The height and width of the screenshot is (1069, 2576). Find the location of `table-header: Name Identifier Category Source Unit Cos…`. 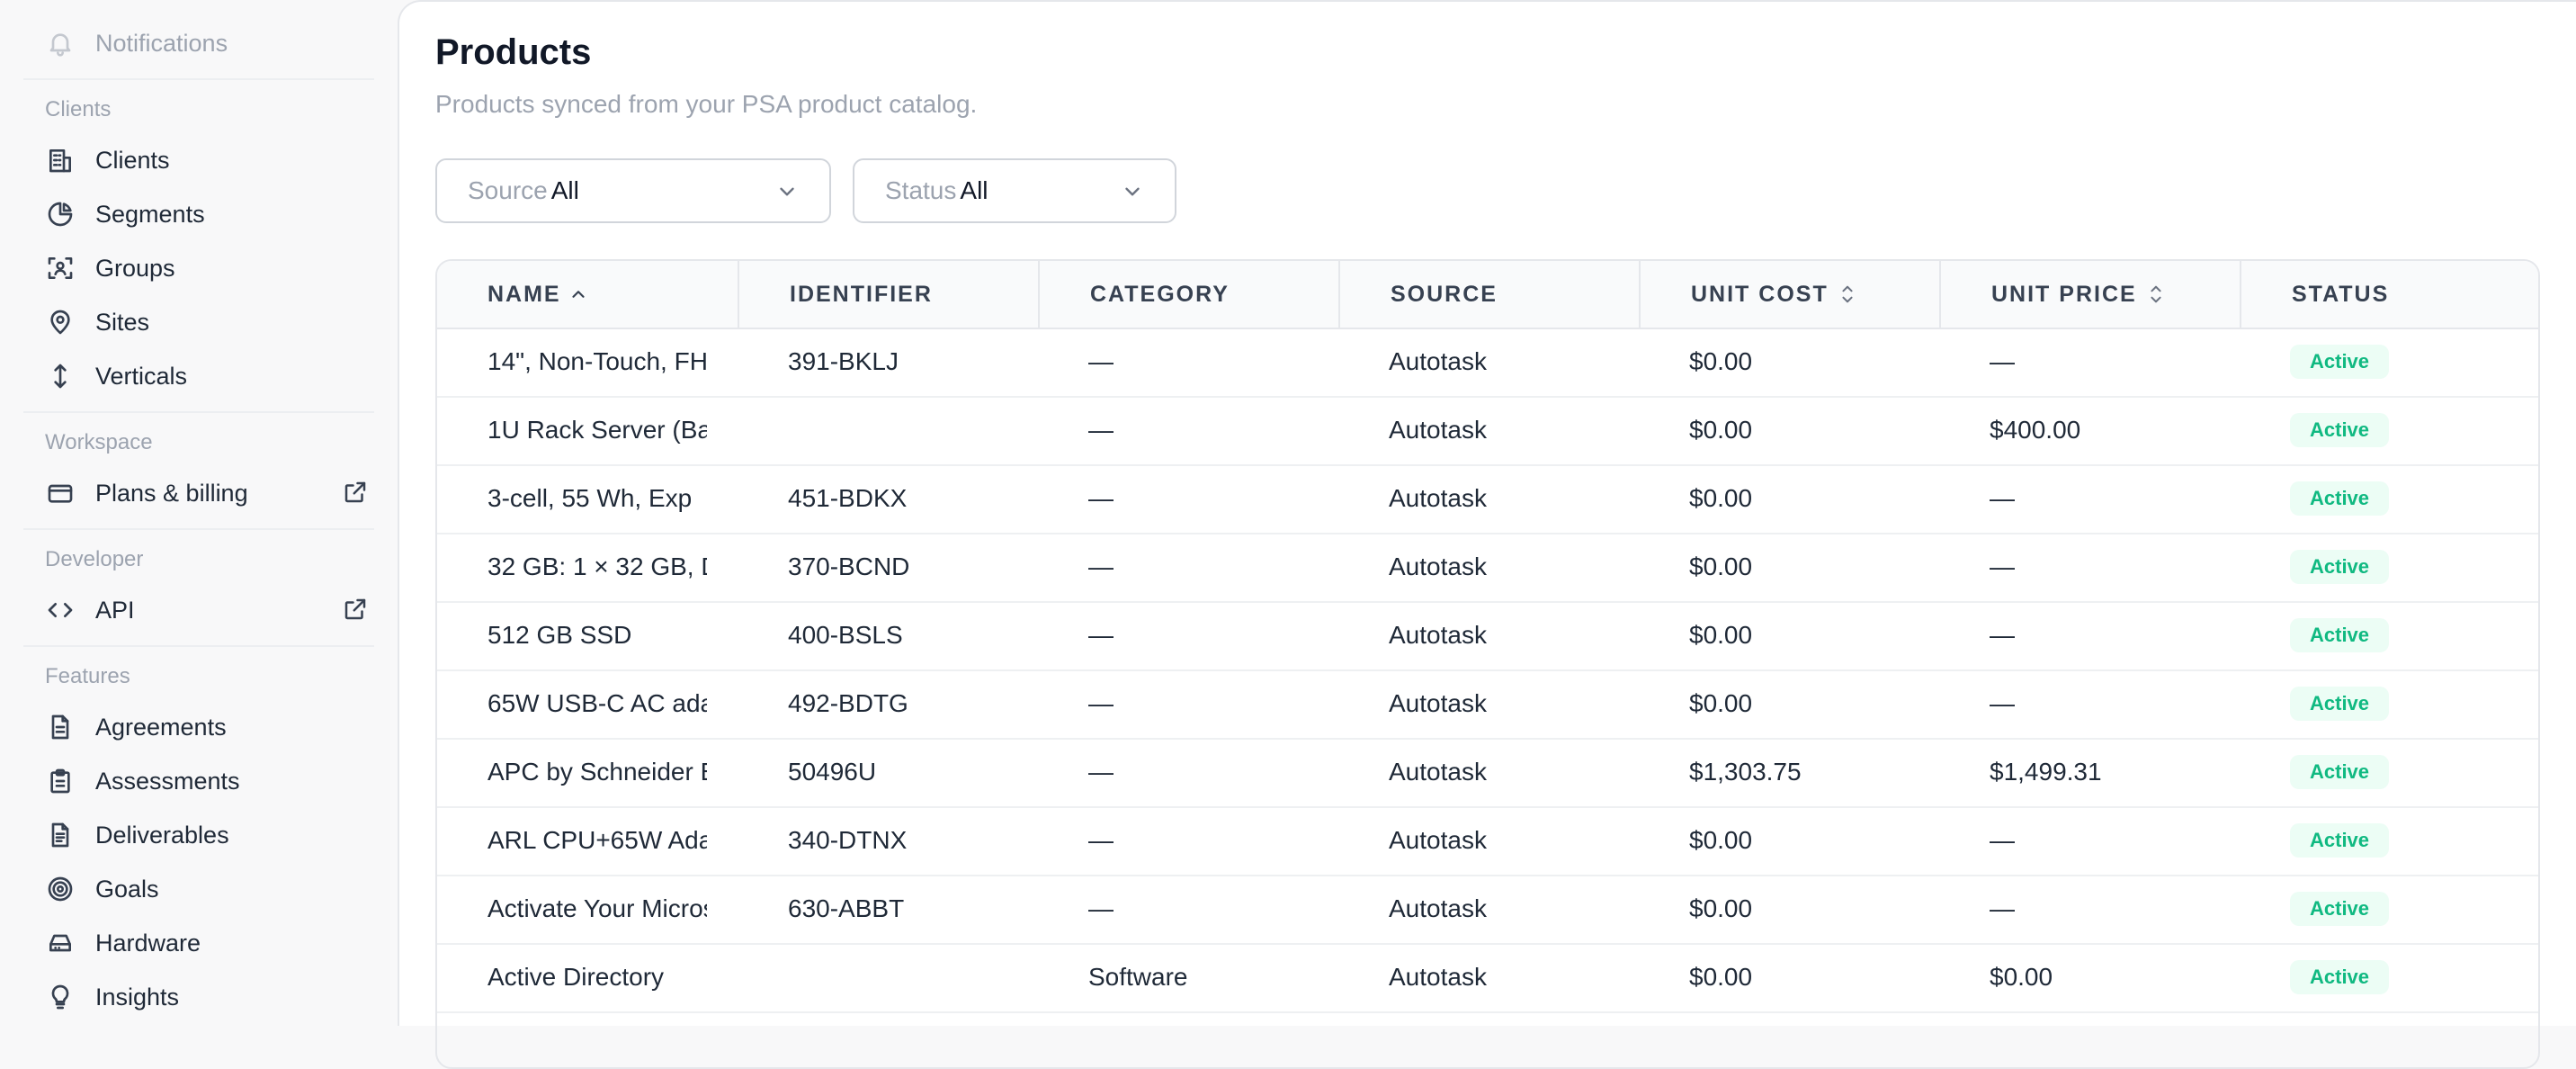

table-header: Name Identifier Category Source Unit Cos… is located at coordinates (1487, 295).